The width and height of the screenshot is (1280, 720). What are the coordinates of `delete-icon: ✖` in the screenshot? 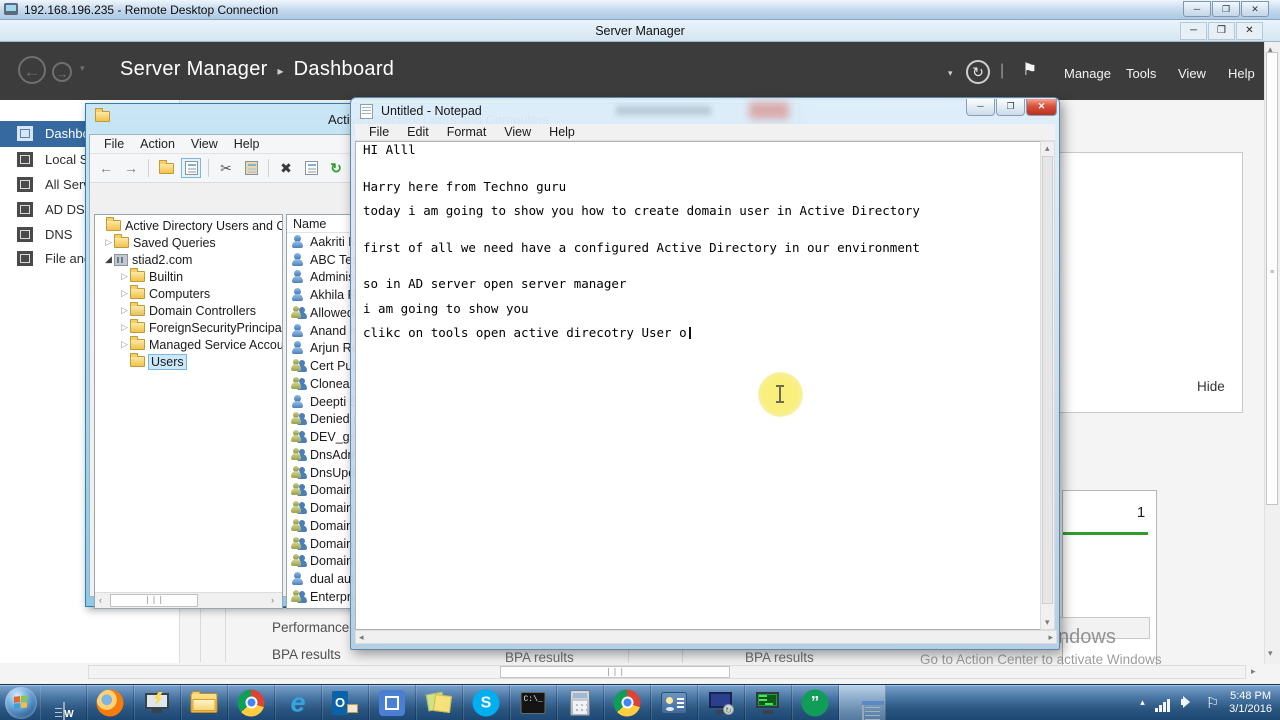 It's located at (286, 168).